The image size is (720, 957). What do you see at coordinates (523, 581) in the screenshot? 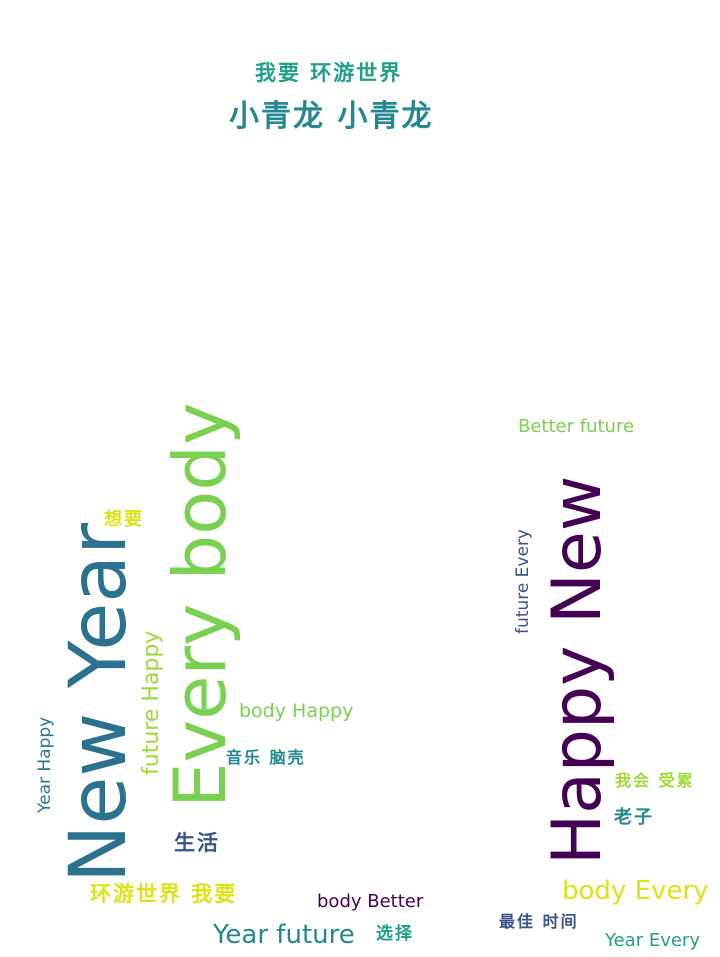
I see `word: future Every` at bounding box center [523, 581].